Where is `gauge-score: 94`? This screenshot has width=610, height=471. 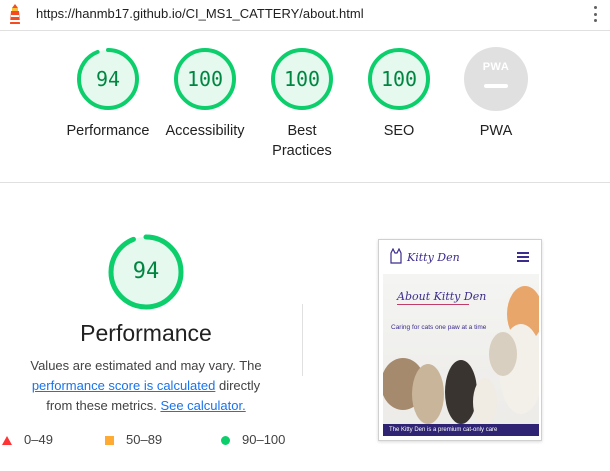 gauge-score: 94 is located at coordinates (108, 79).